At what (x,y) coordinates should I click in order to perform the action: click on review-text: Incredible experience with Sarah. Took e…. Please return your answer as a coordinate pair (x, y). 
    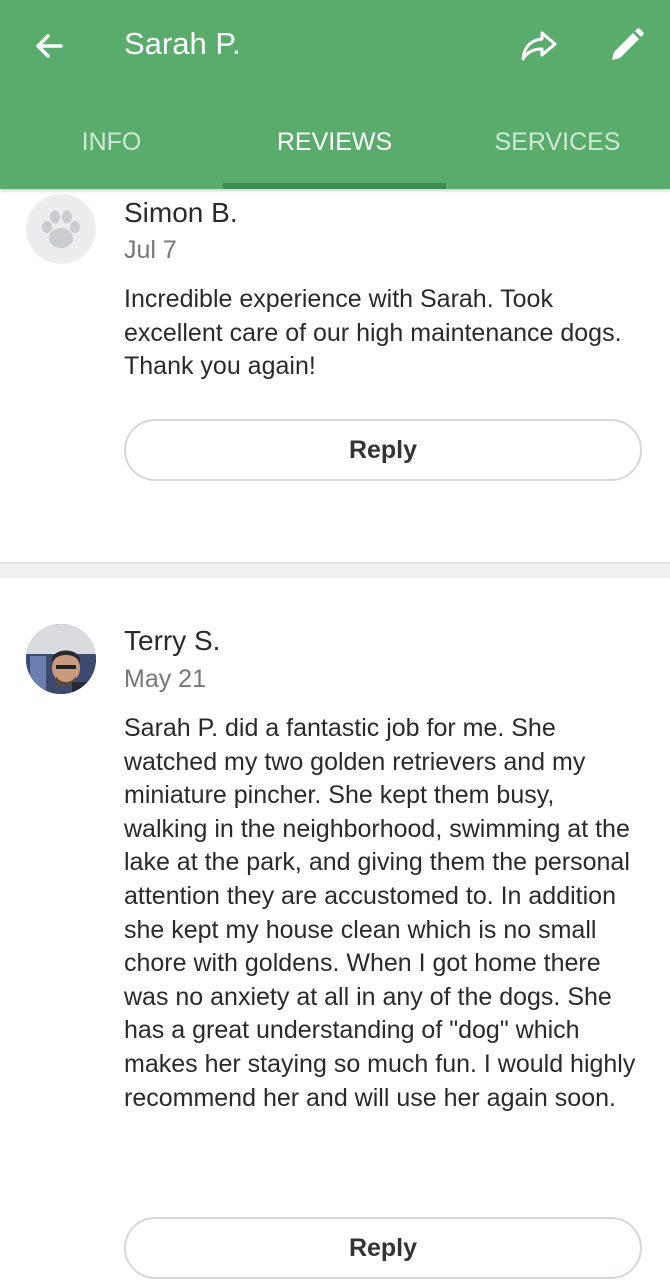
    Looking at the image, I should click on (373, 333).